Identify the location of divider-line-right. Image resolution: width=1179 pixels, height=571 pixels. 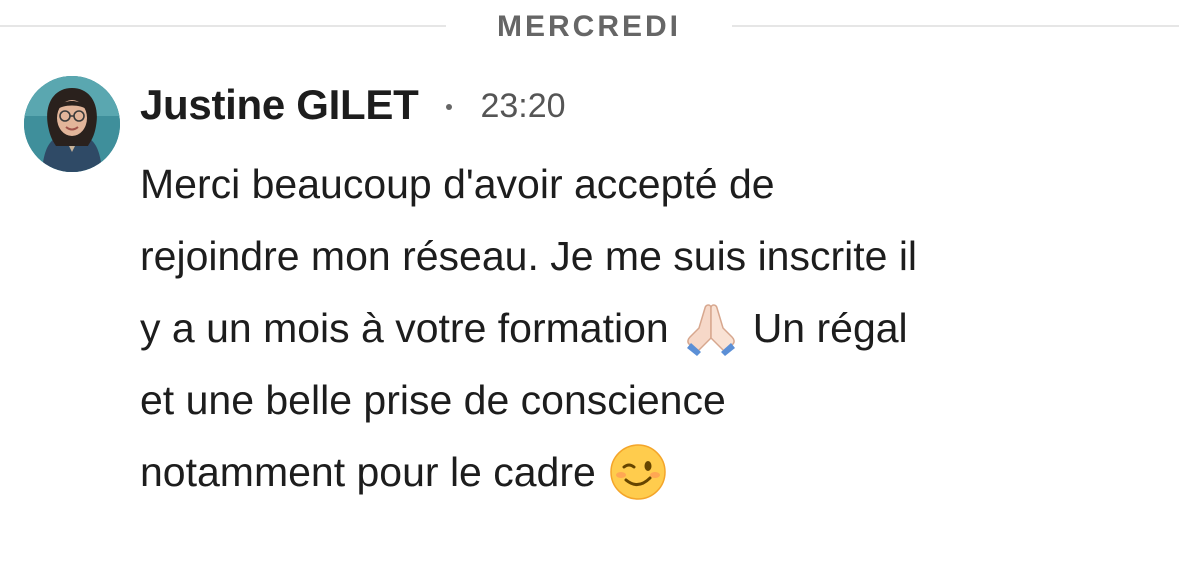
(955, 26).